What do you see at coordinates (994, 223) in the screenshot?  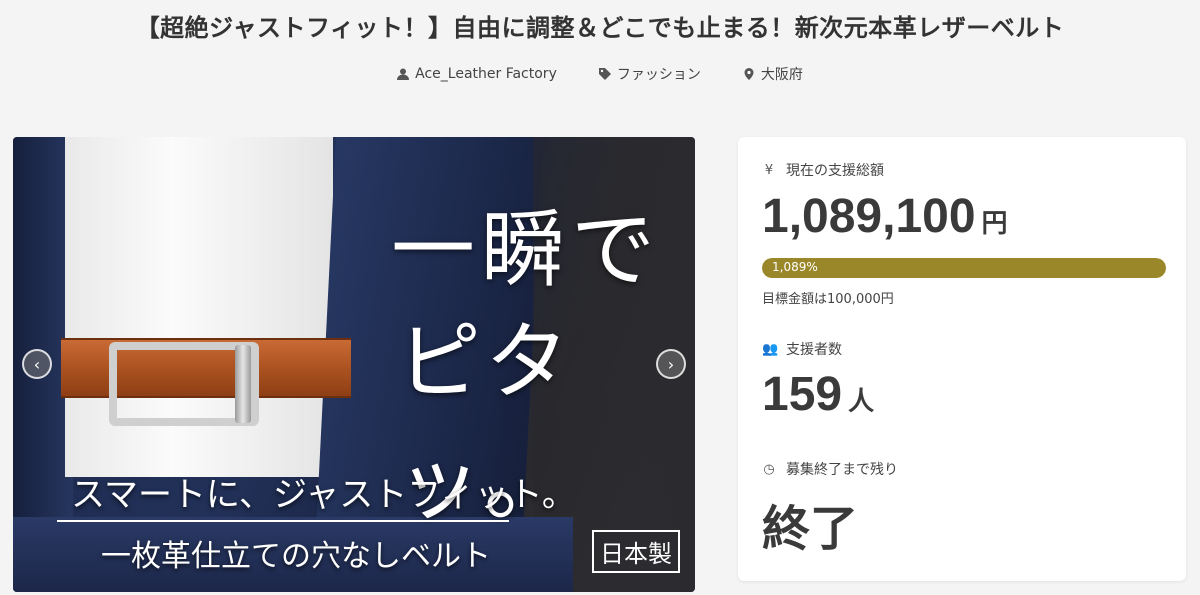 I see `total-unit: 円` at bounding box center [994, 223].